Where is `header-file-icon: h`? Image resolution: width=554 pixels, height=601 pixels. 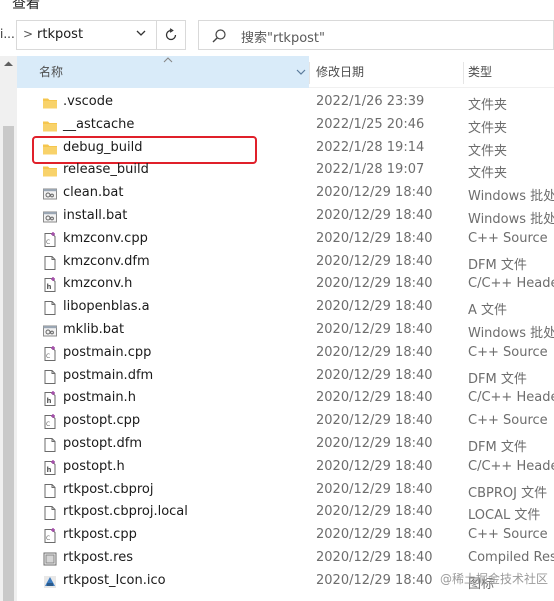
header-file-icon: h is located at coordinates (50, 467).